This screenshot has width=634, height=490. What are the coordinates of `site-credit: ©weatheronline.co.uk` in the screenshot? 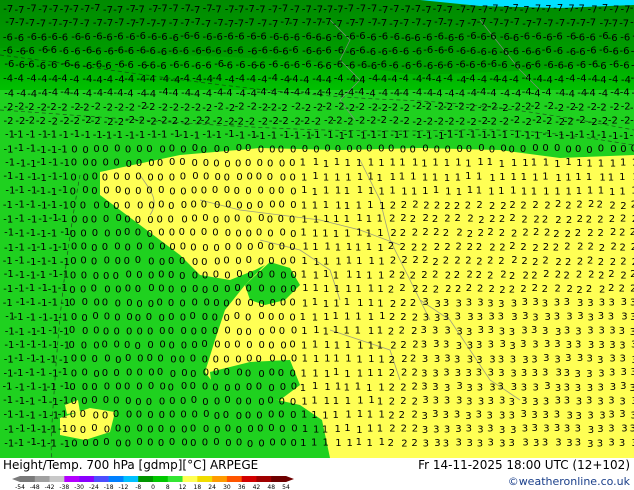 It's located at (569, 481).